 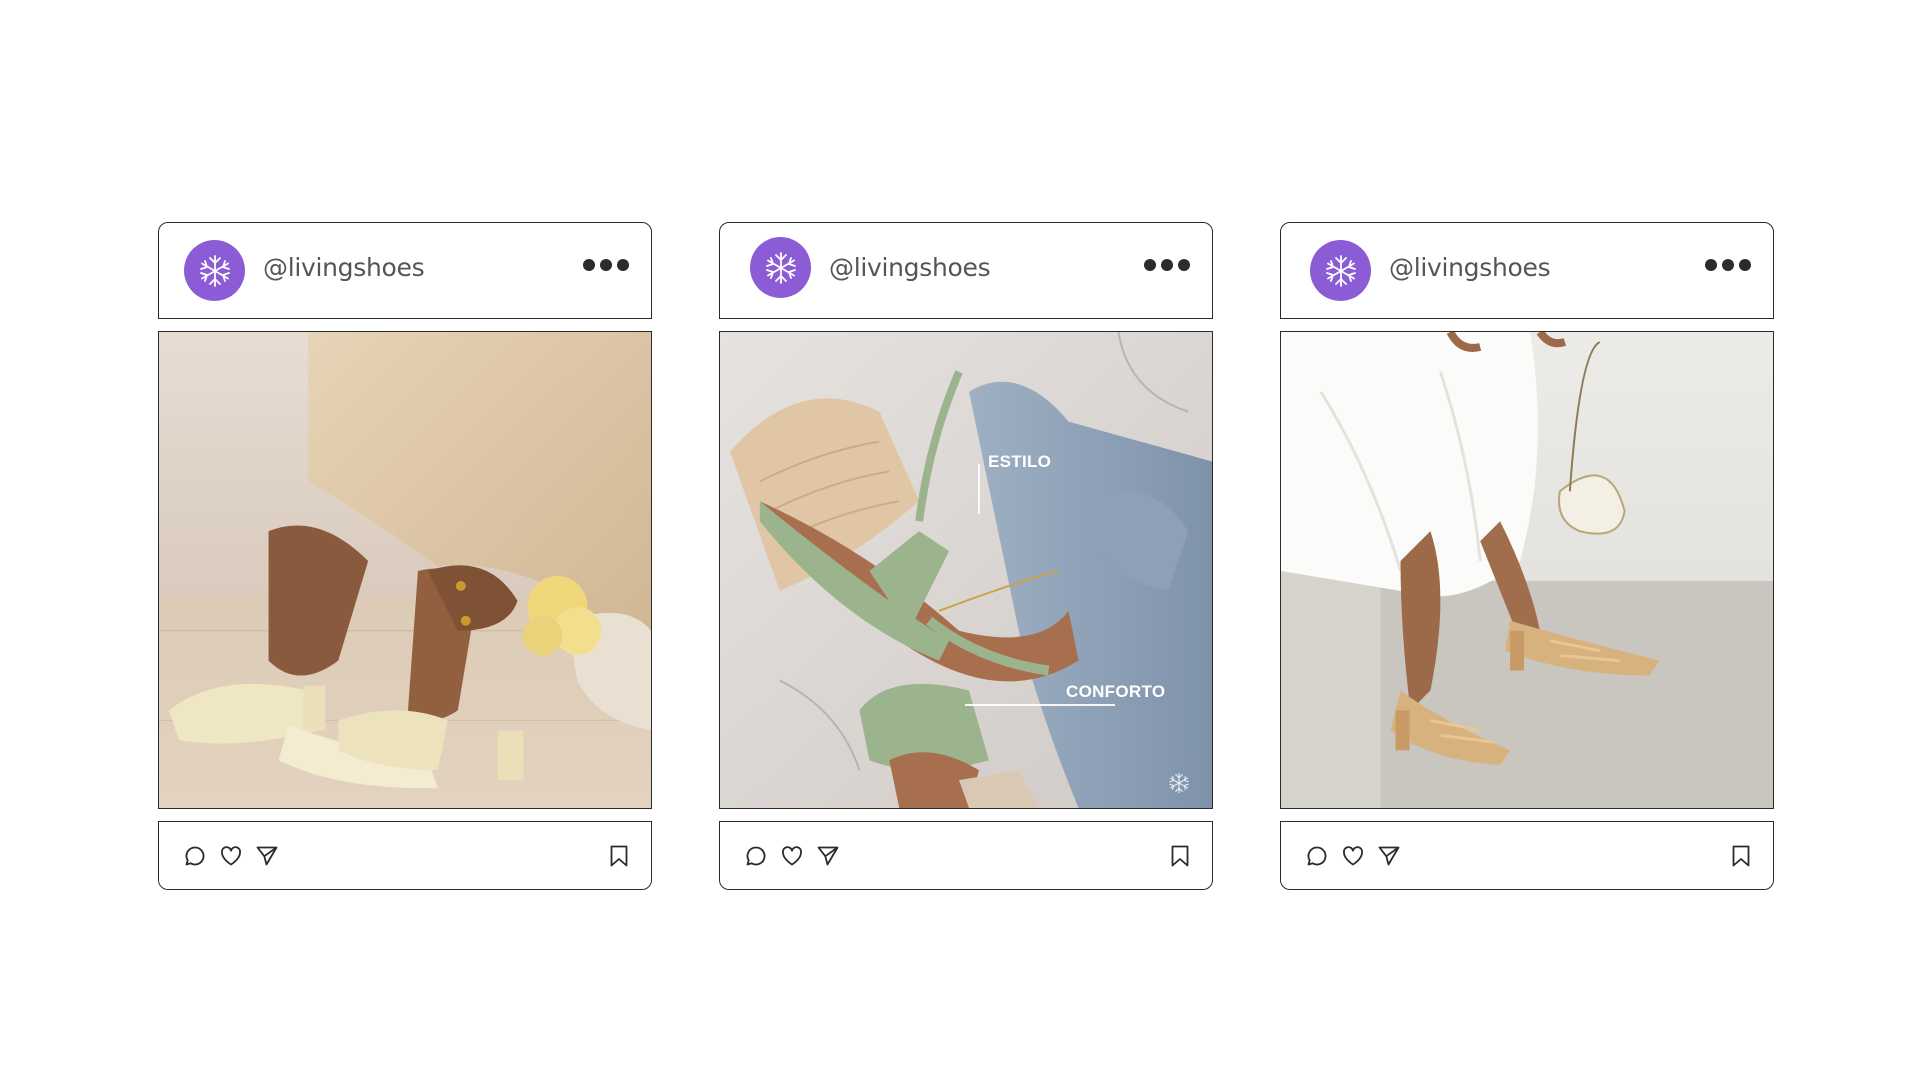 I want to click on gold-slingback-sandals-photo, so click(x=1527, y=570).